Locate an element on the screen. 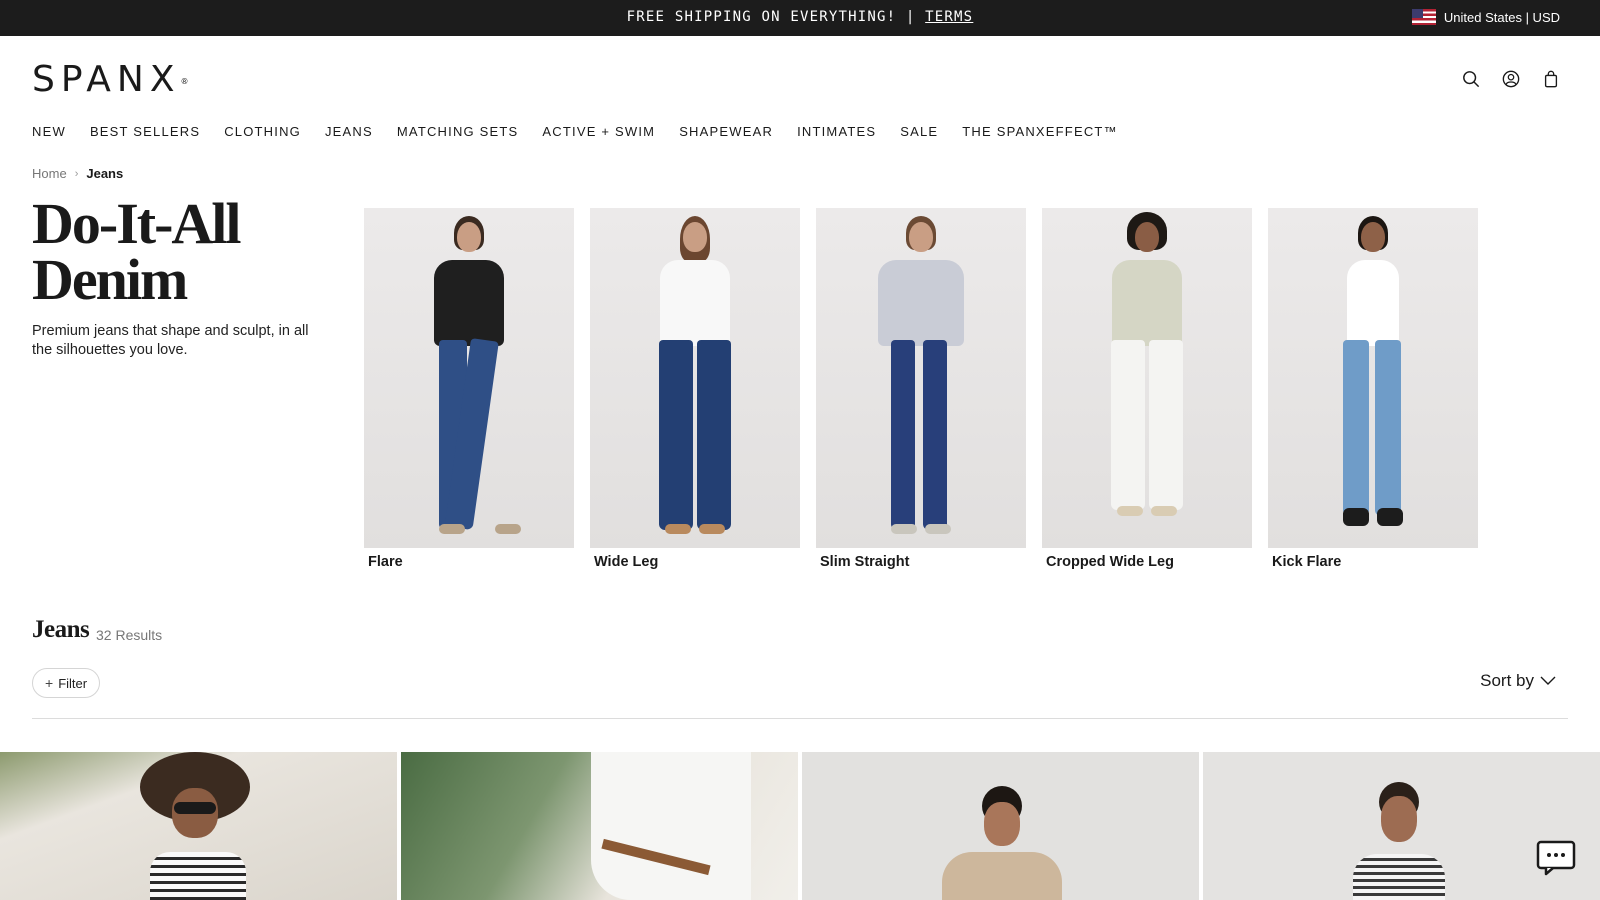 Image resolution: width=1600 pixels, height=900 pixels. category-label: Cropped Wide Leg is located at coordinates (1110, 562).